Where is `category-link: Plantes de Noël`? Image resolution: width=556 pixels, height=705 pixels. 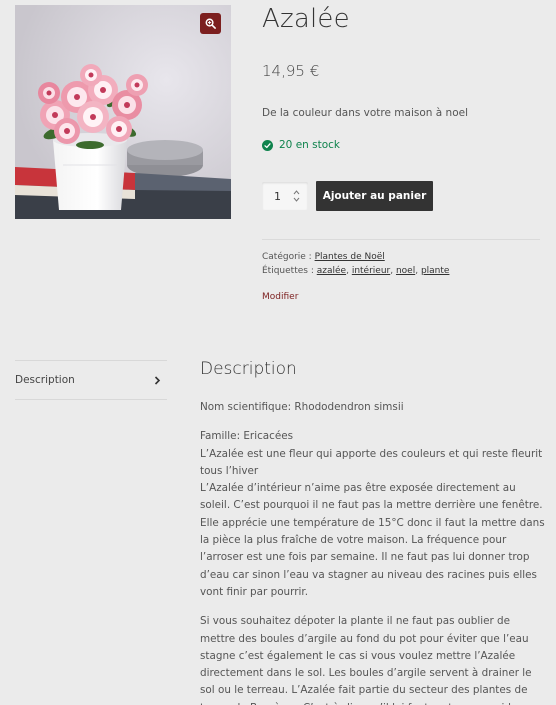
category-link: Plantes de Noël is located at coordinates (350, 257).